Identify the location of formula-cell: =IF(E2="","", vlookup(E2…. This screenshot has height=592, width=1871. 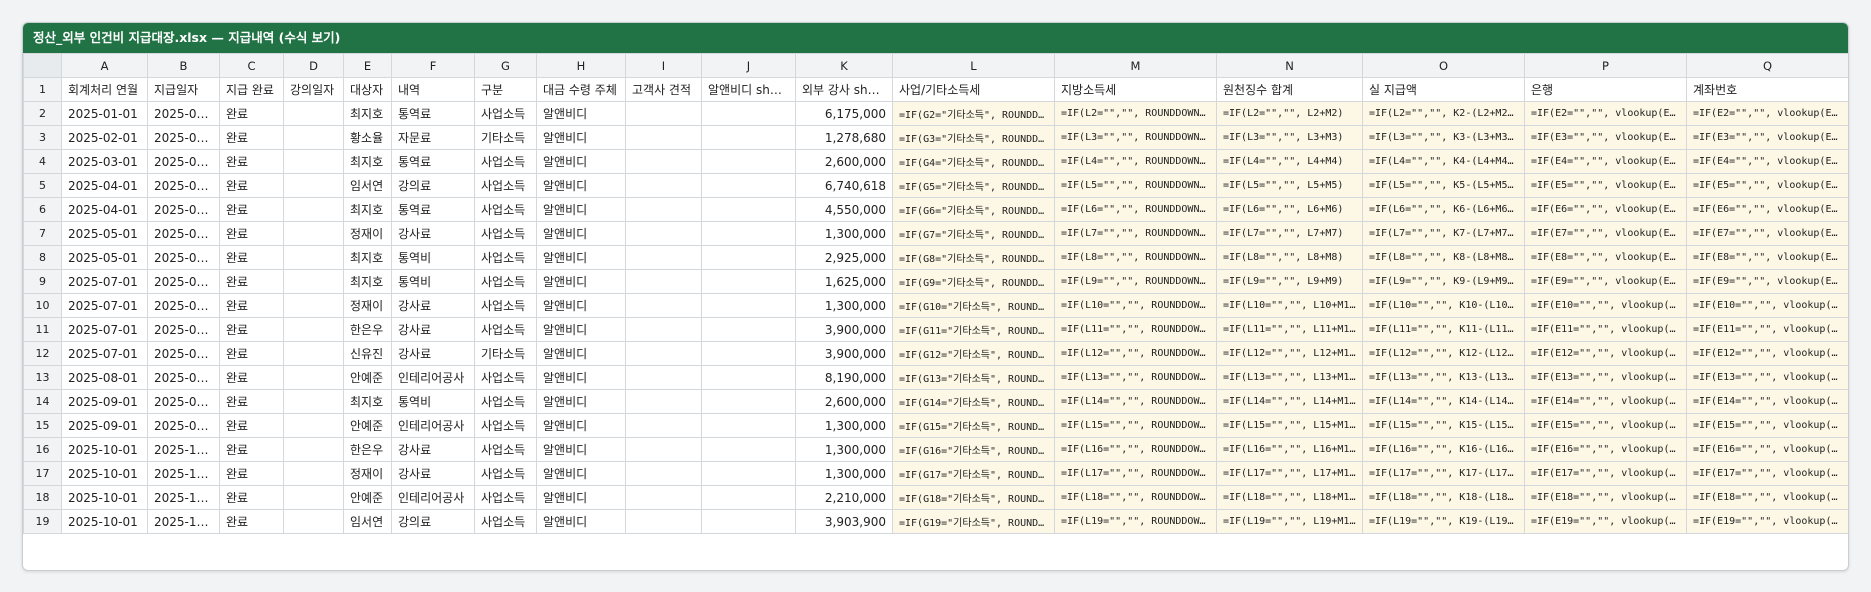
(1605, 113).